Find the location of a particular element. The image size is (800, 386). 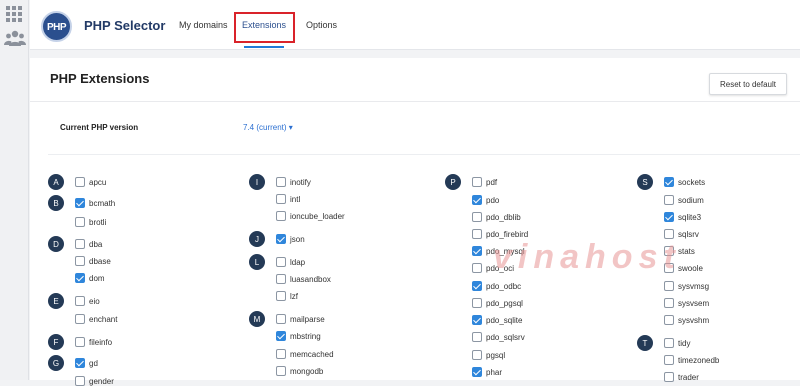

letter-badge-d: D is located at coordinates (56, 244).